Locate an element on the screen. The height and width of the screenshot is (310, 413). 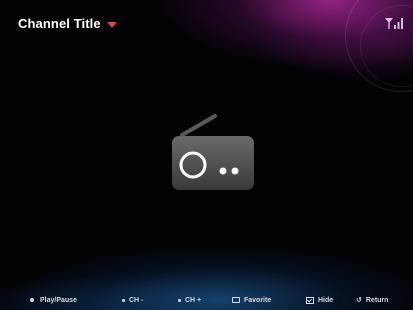
return-button: ↺ Return is located at coordinates (372, 300).